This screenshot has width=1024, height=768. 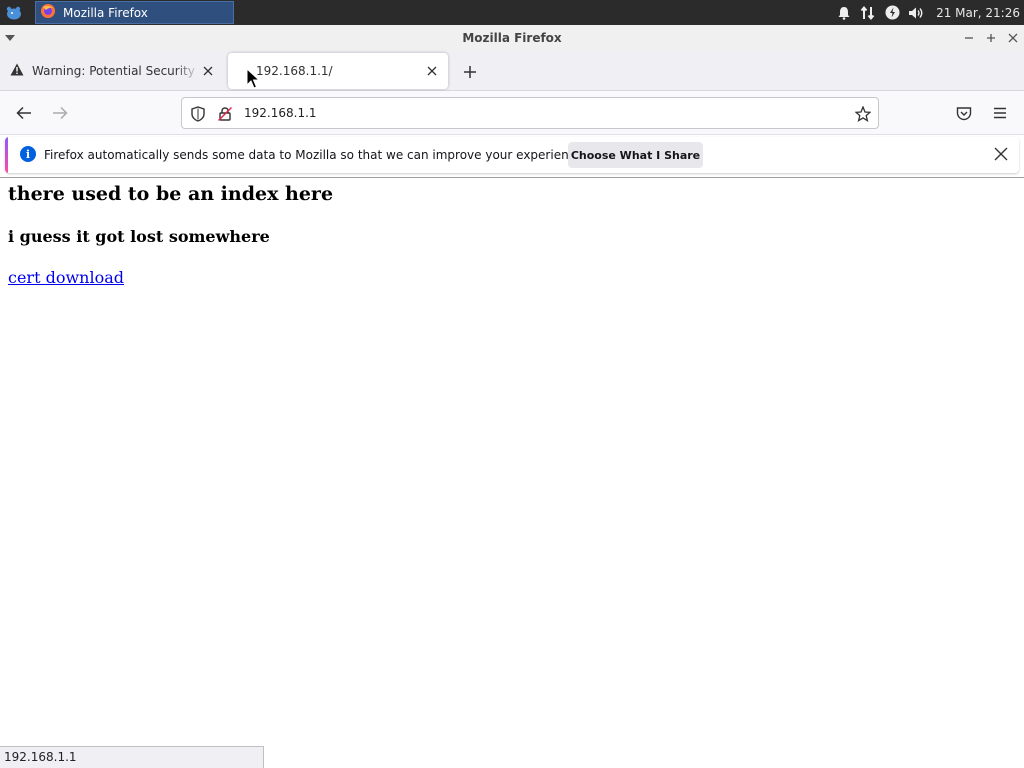 I want to click on address-bar, so click(x=530, y=113).